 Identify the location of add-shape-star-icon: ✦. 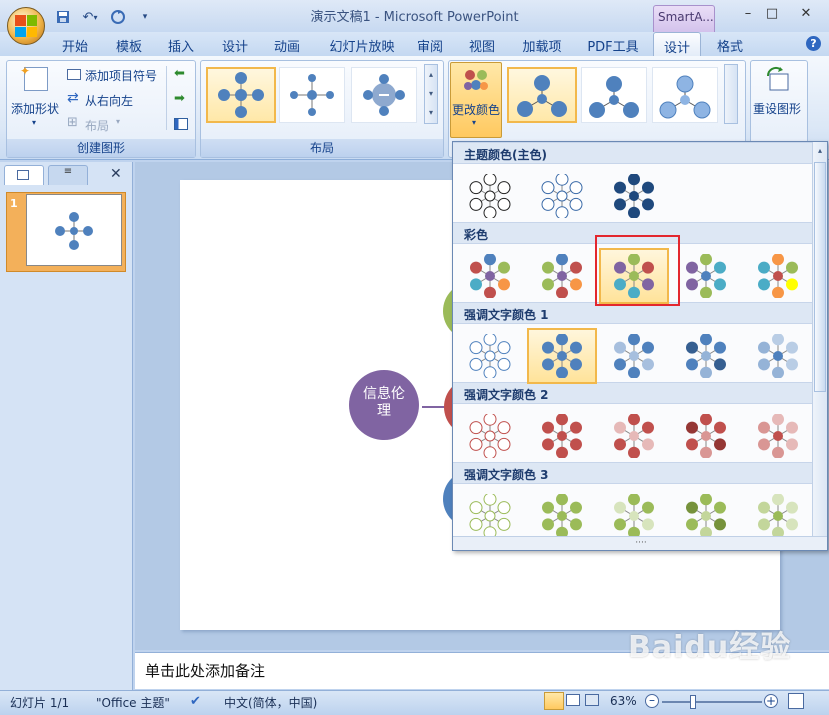
(25, 71).